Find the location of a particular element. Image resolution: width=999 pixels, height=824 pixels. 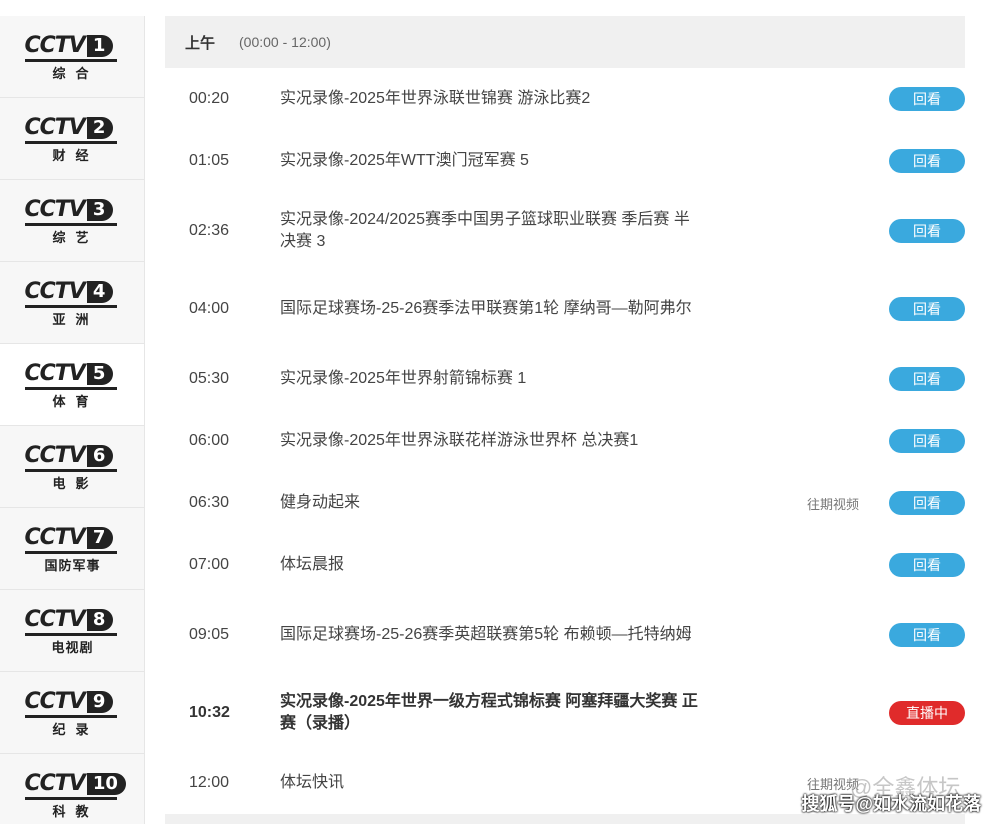

channel-cctv2: CCTV 2 财经 is located at coordinates (72, 139).